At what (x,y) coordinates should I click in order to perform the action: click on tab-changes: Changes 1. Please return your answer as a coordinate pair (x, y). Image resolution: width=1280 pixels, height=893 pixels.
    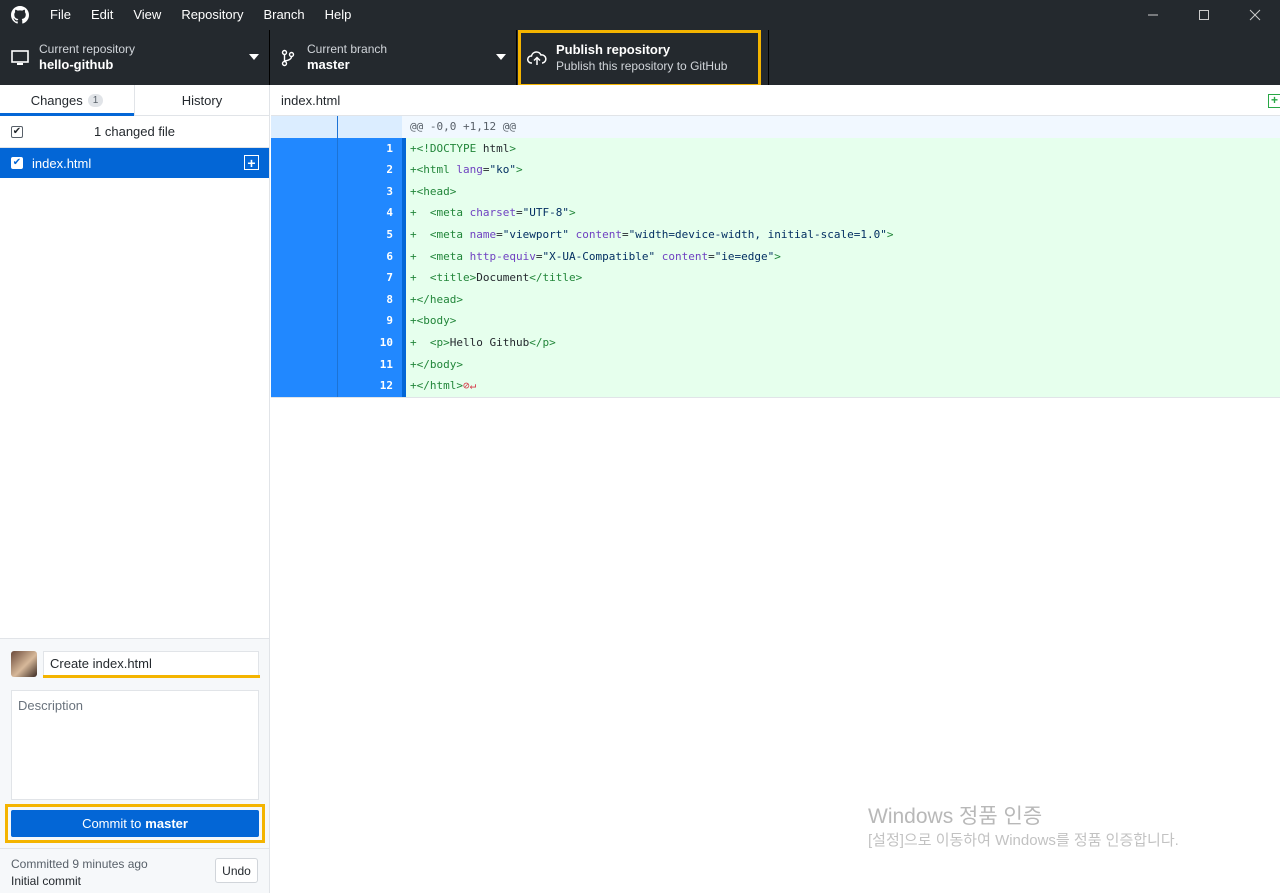
    Looking at the image, I should click on (67, 100).